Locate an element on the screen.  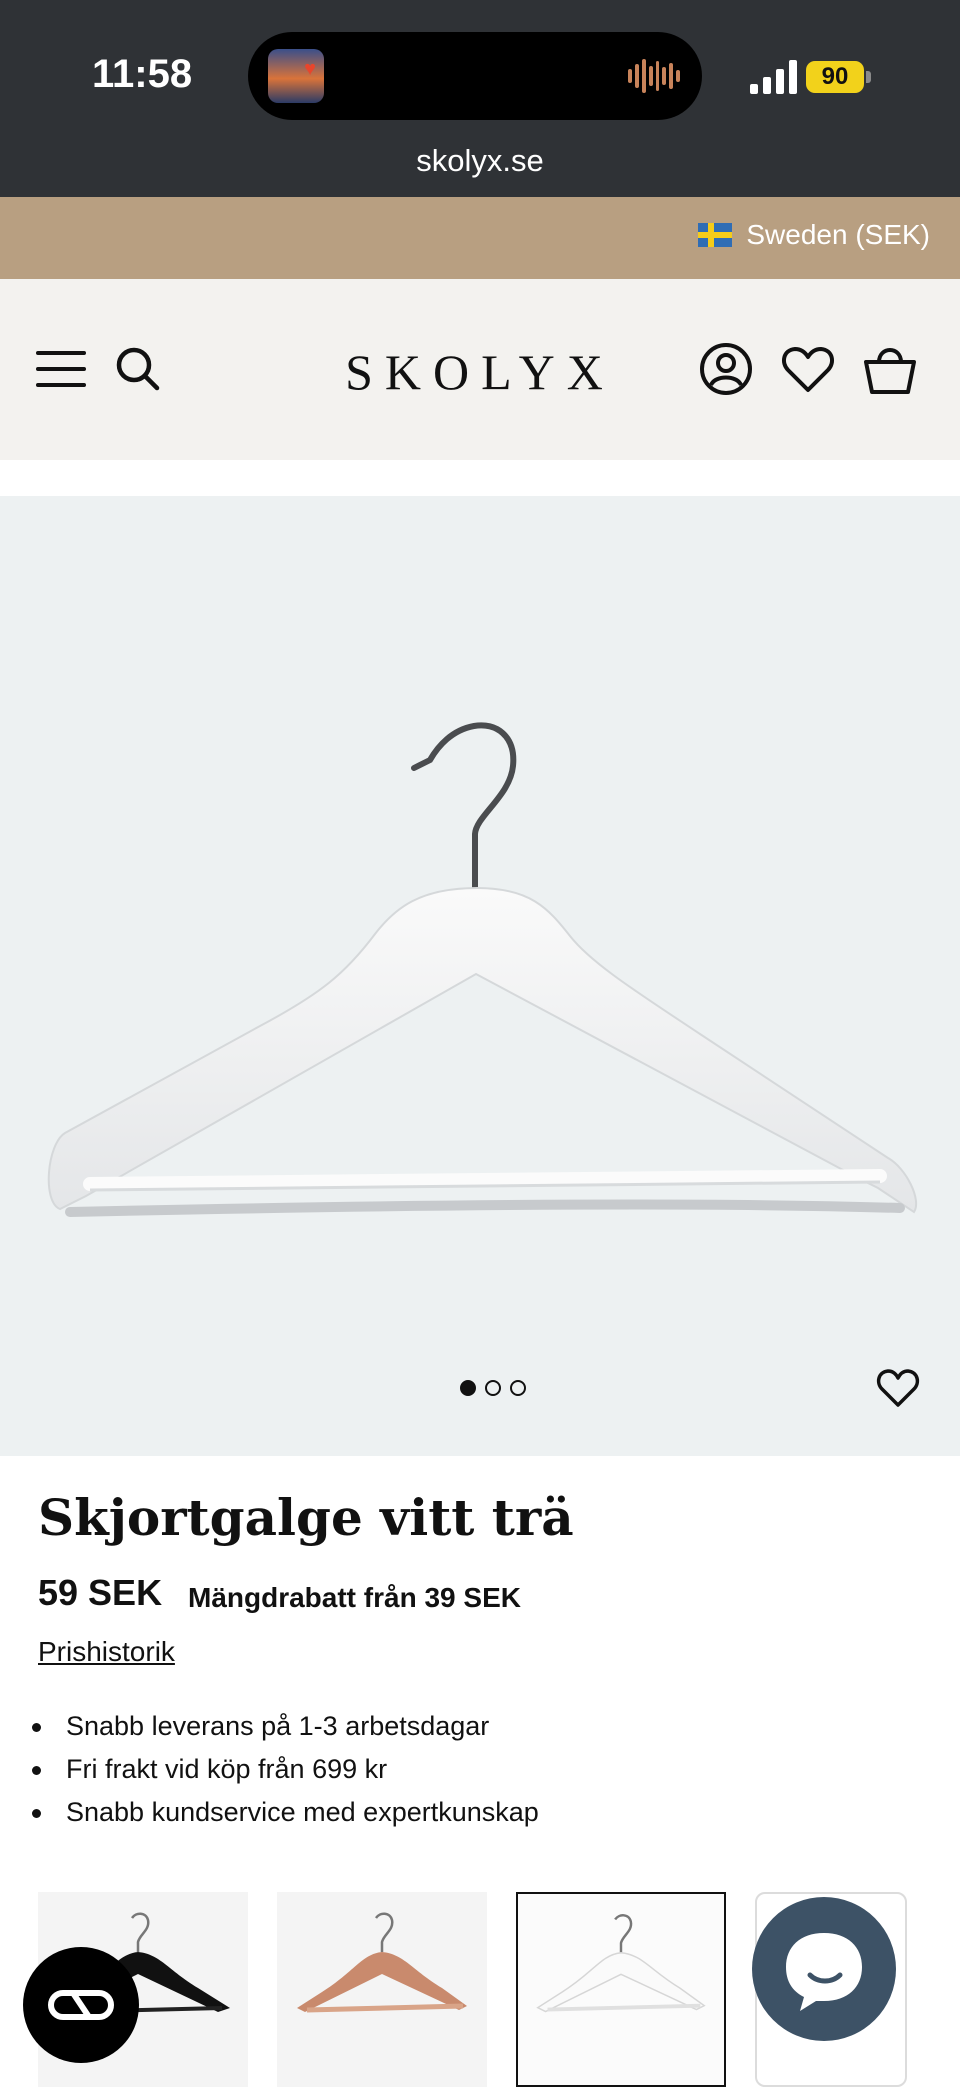
dynamic-island: ♥ is located at coordinates (475, 76).